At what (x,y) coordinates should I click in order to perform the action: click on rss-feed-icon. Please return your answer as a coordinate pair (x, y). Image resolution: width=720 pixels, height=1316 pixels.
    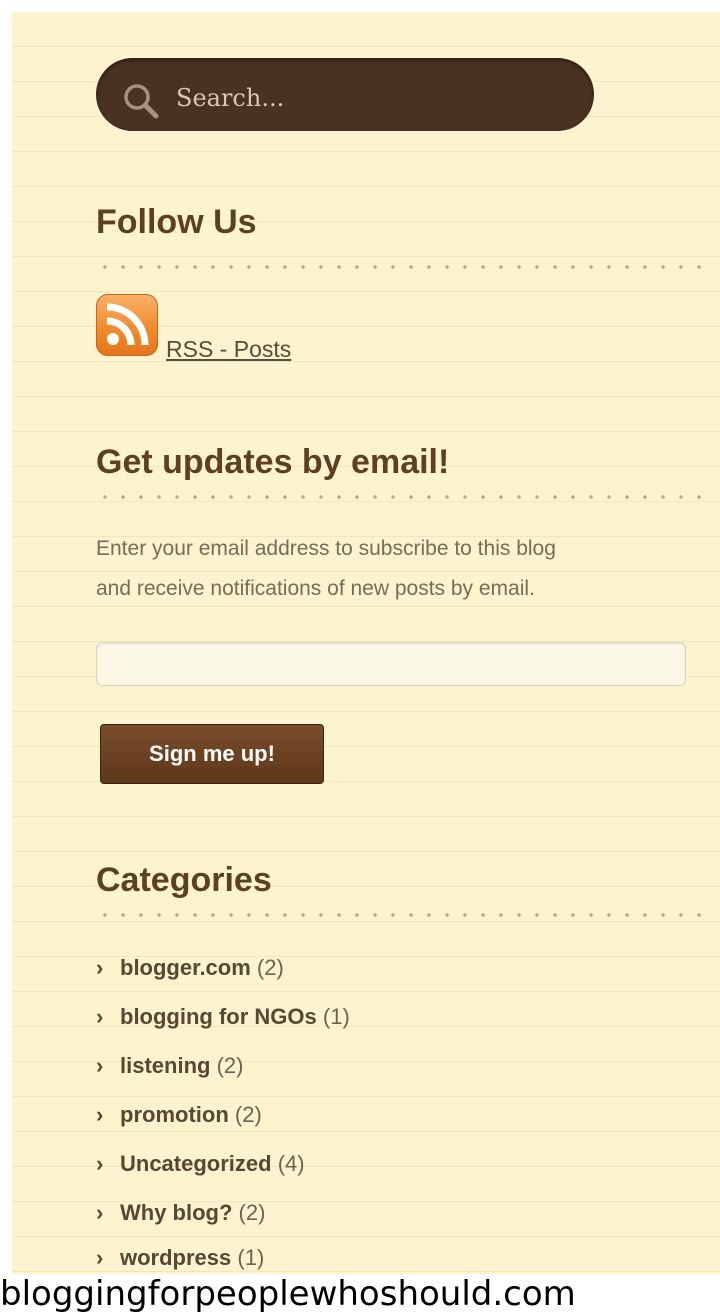
    Looking at the image, I should click on (127, 325).